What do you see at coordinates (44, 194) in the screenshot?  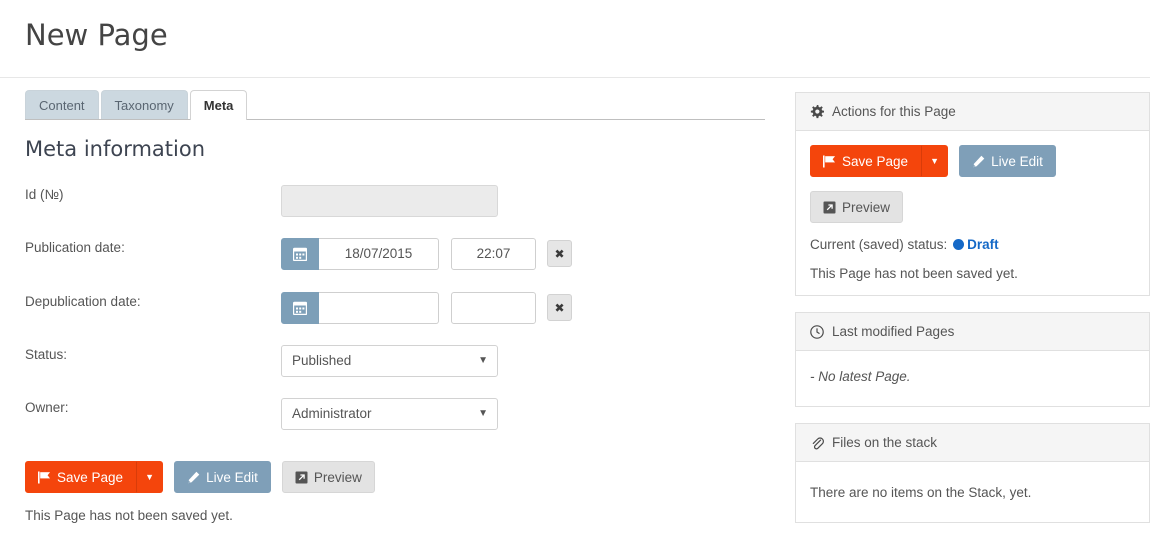 I see `label-id: Id (№)` at bounding box center [44, 194].